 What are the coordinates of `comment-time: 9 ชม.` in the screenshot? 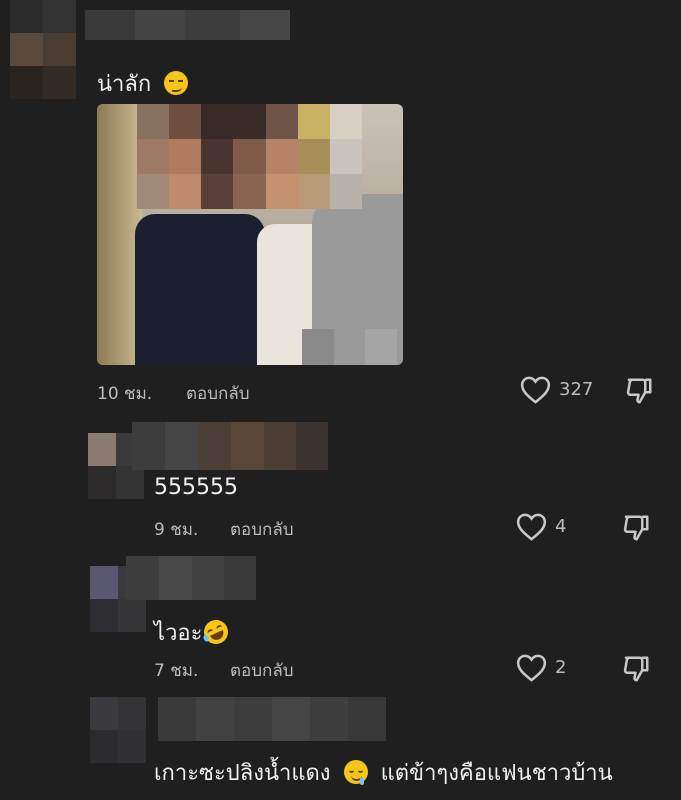 It's located at (176, 530).